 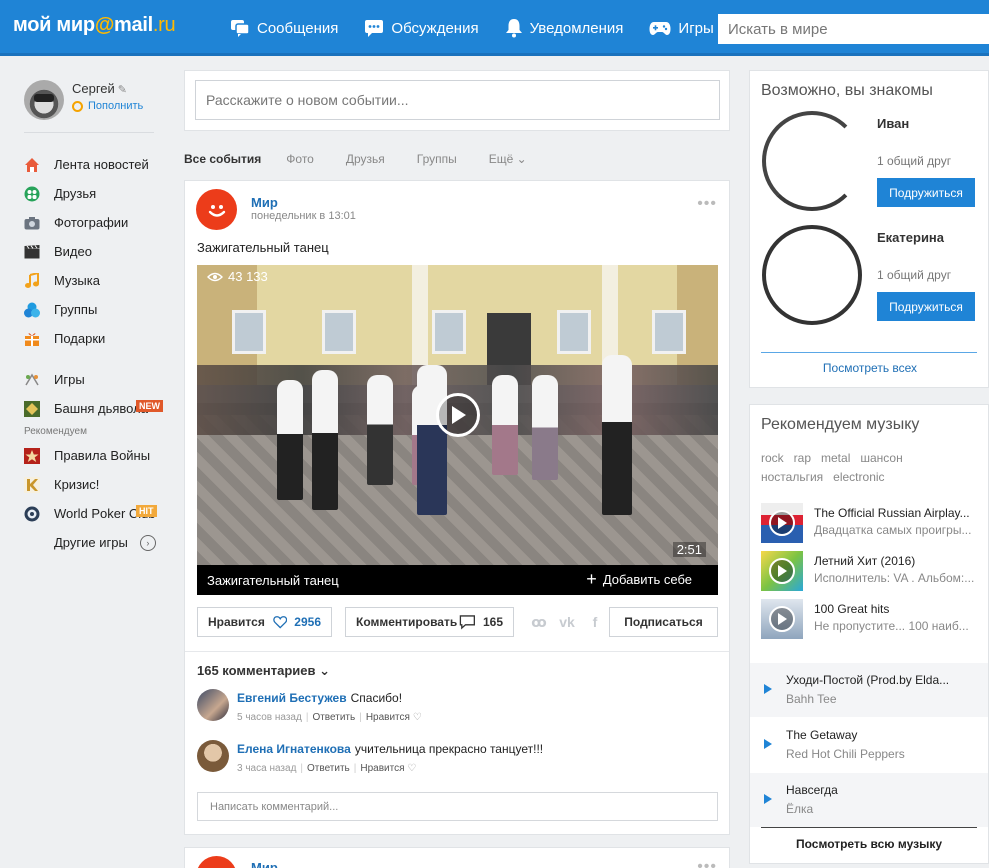 What do you see at coordinates (97, 513) in the screenshot?
I see `game-item-poker: World Poker Club HIT` at bounding box center [97, 513].